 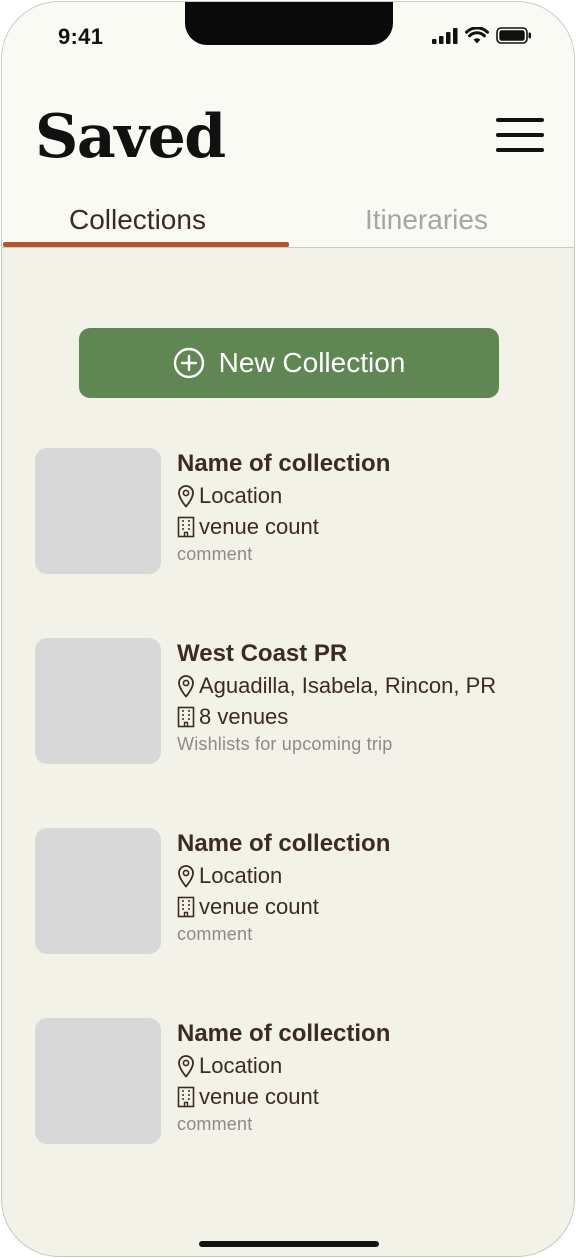 What do you see at coordinates (137, 220) in the screenshot?
I see `tab-collections: Collections` at bounding box center [137, 220].